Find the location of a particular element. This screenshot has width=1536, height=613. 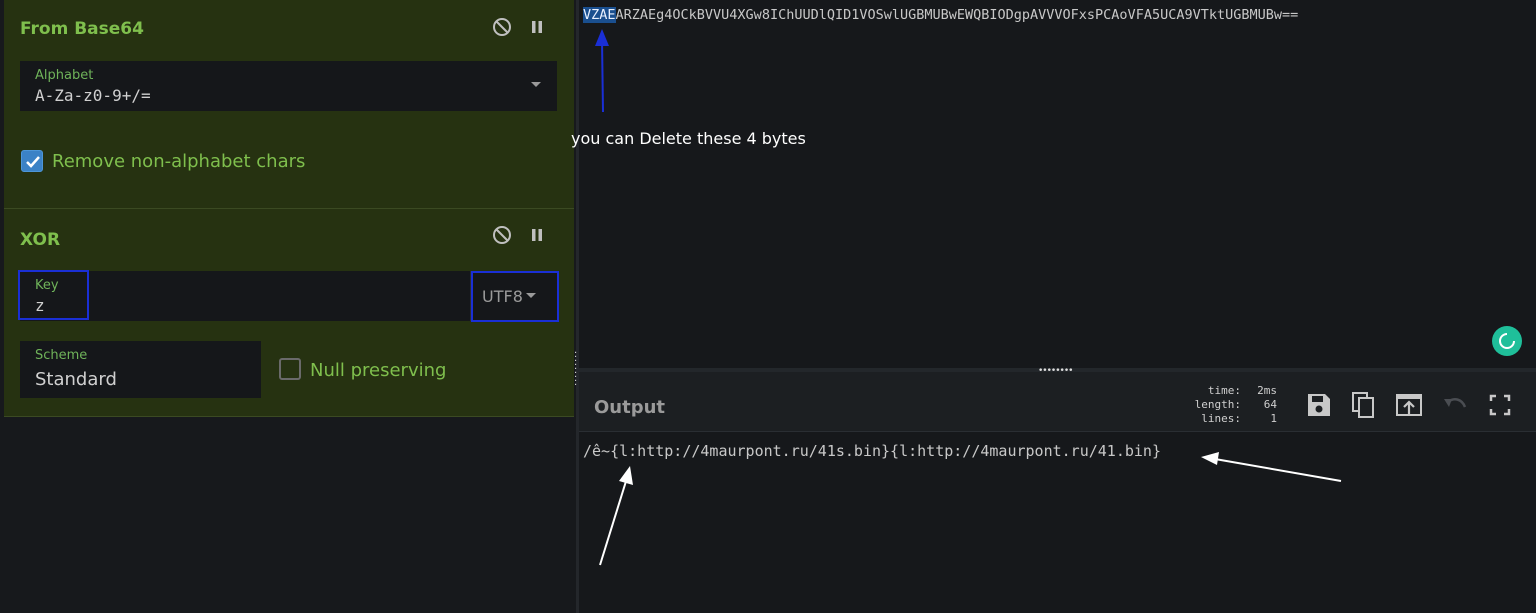

maximise-icon is located at coordinates (1500, 405).